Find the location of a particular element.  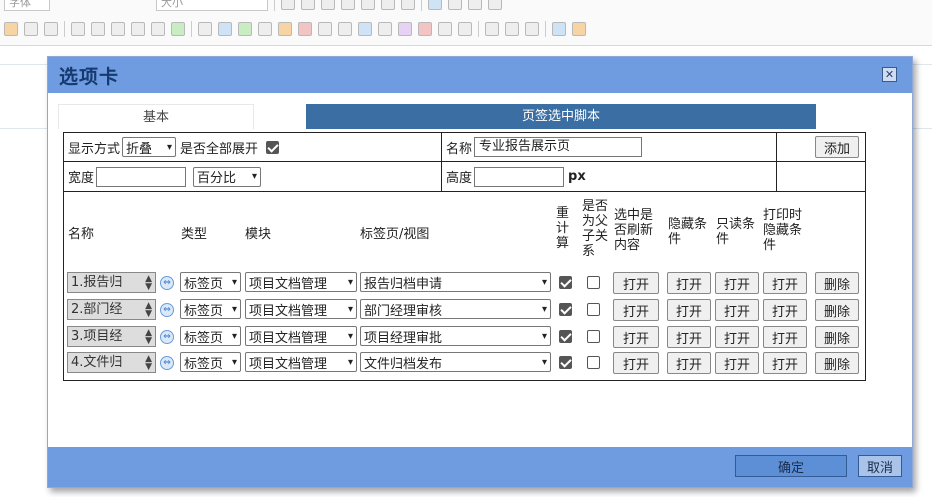

display-mode-select: 折叠 ▾ is located at coordinates (149, 147).